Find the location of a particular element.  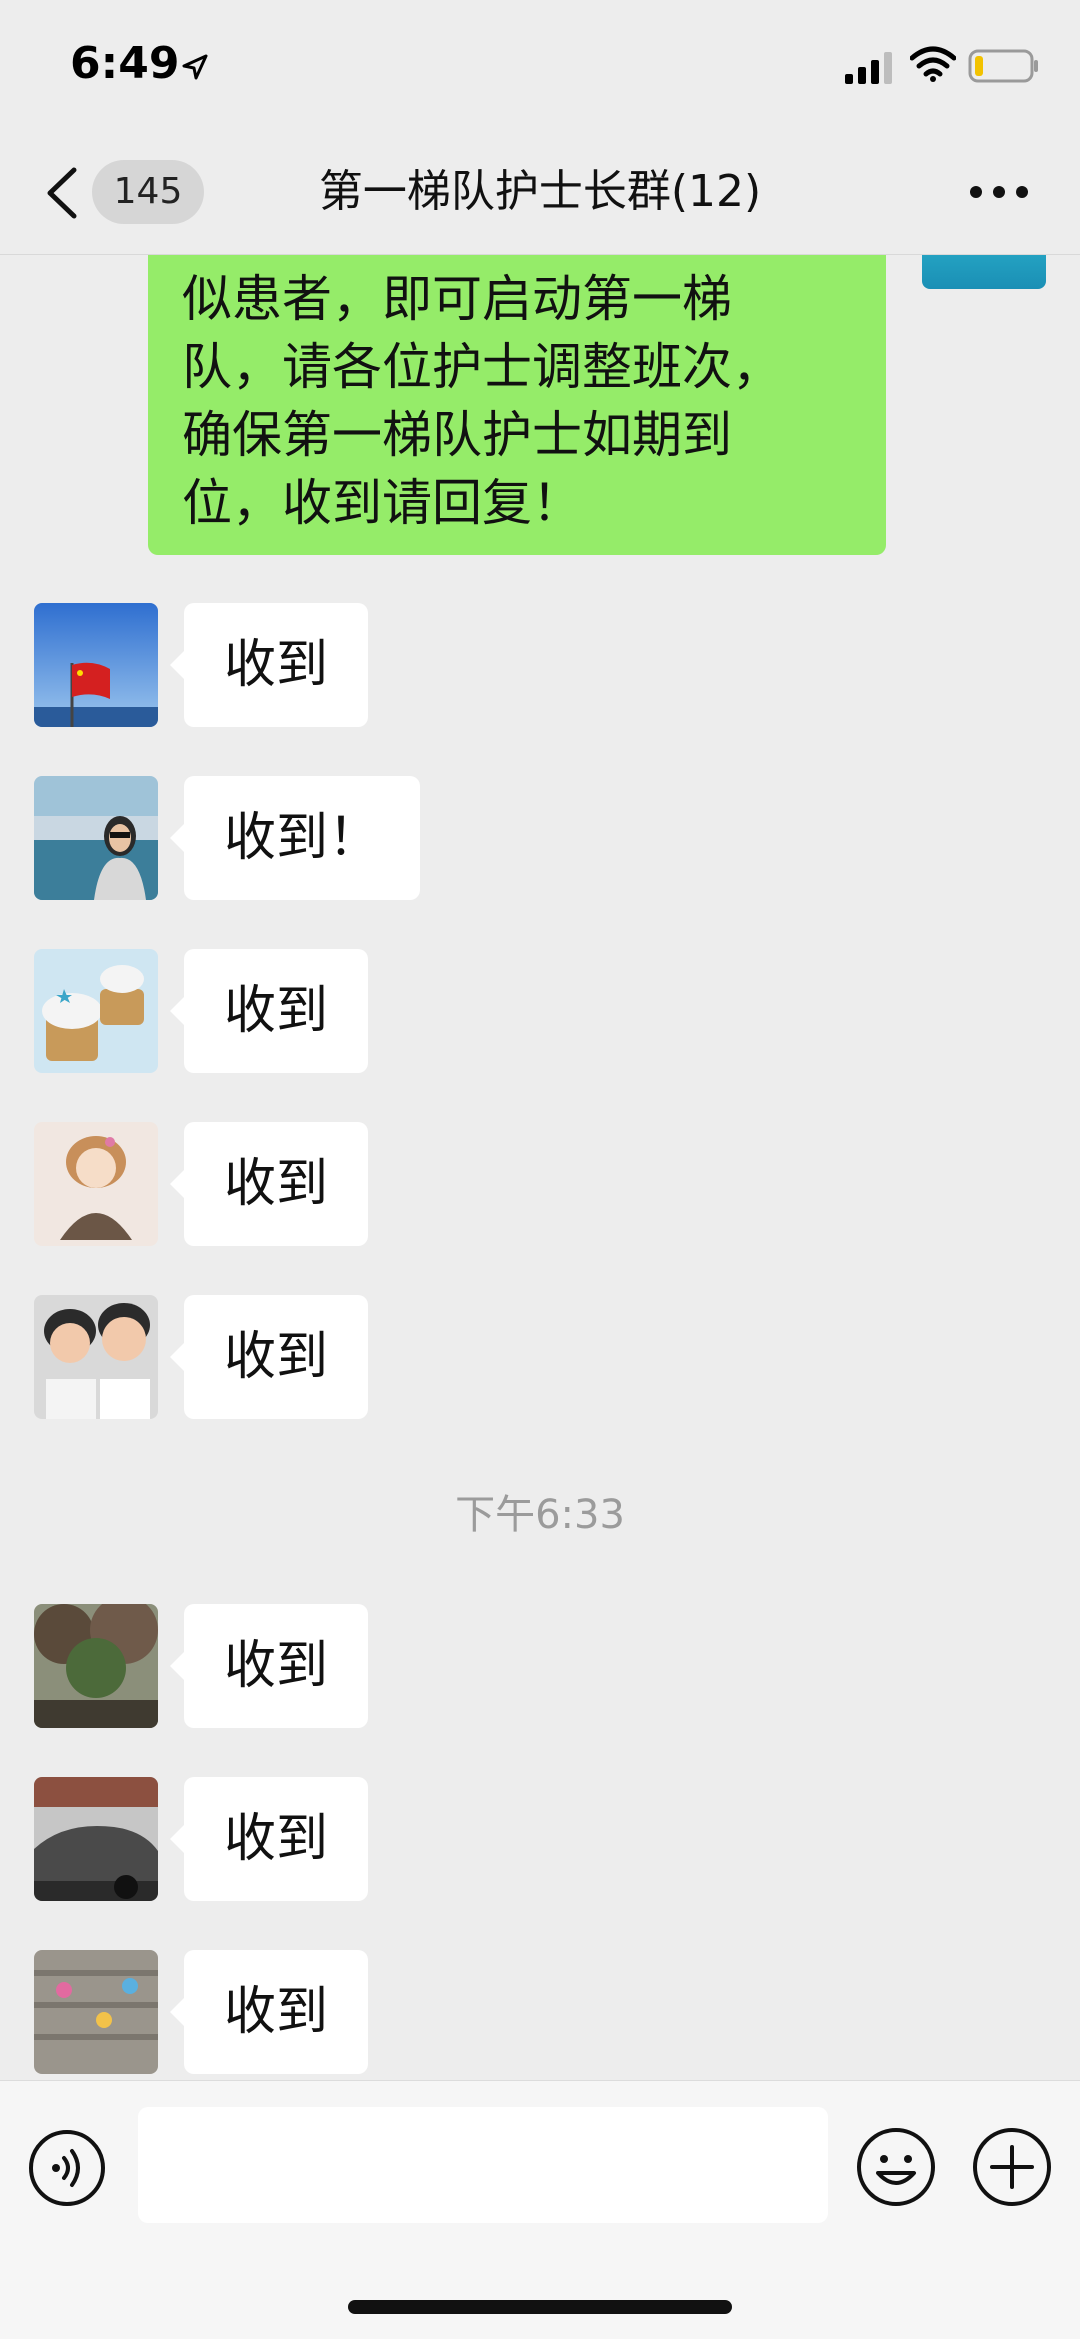

emoji-icon is located at coordinates (896, 2167).